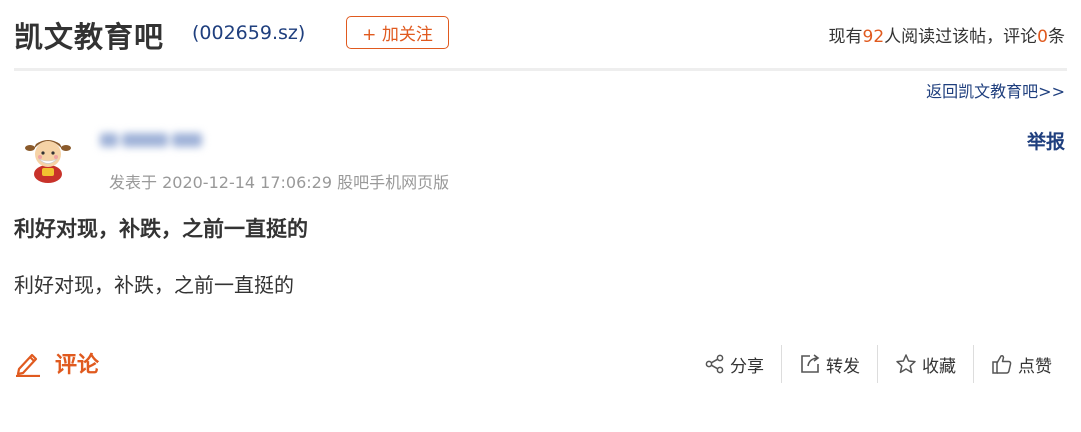 This screenshot has width=1081, height=432. Describe the element at coordinates (1042, 37) in the screenshot. I see `comment-count: 0` at that location.